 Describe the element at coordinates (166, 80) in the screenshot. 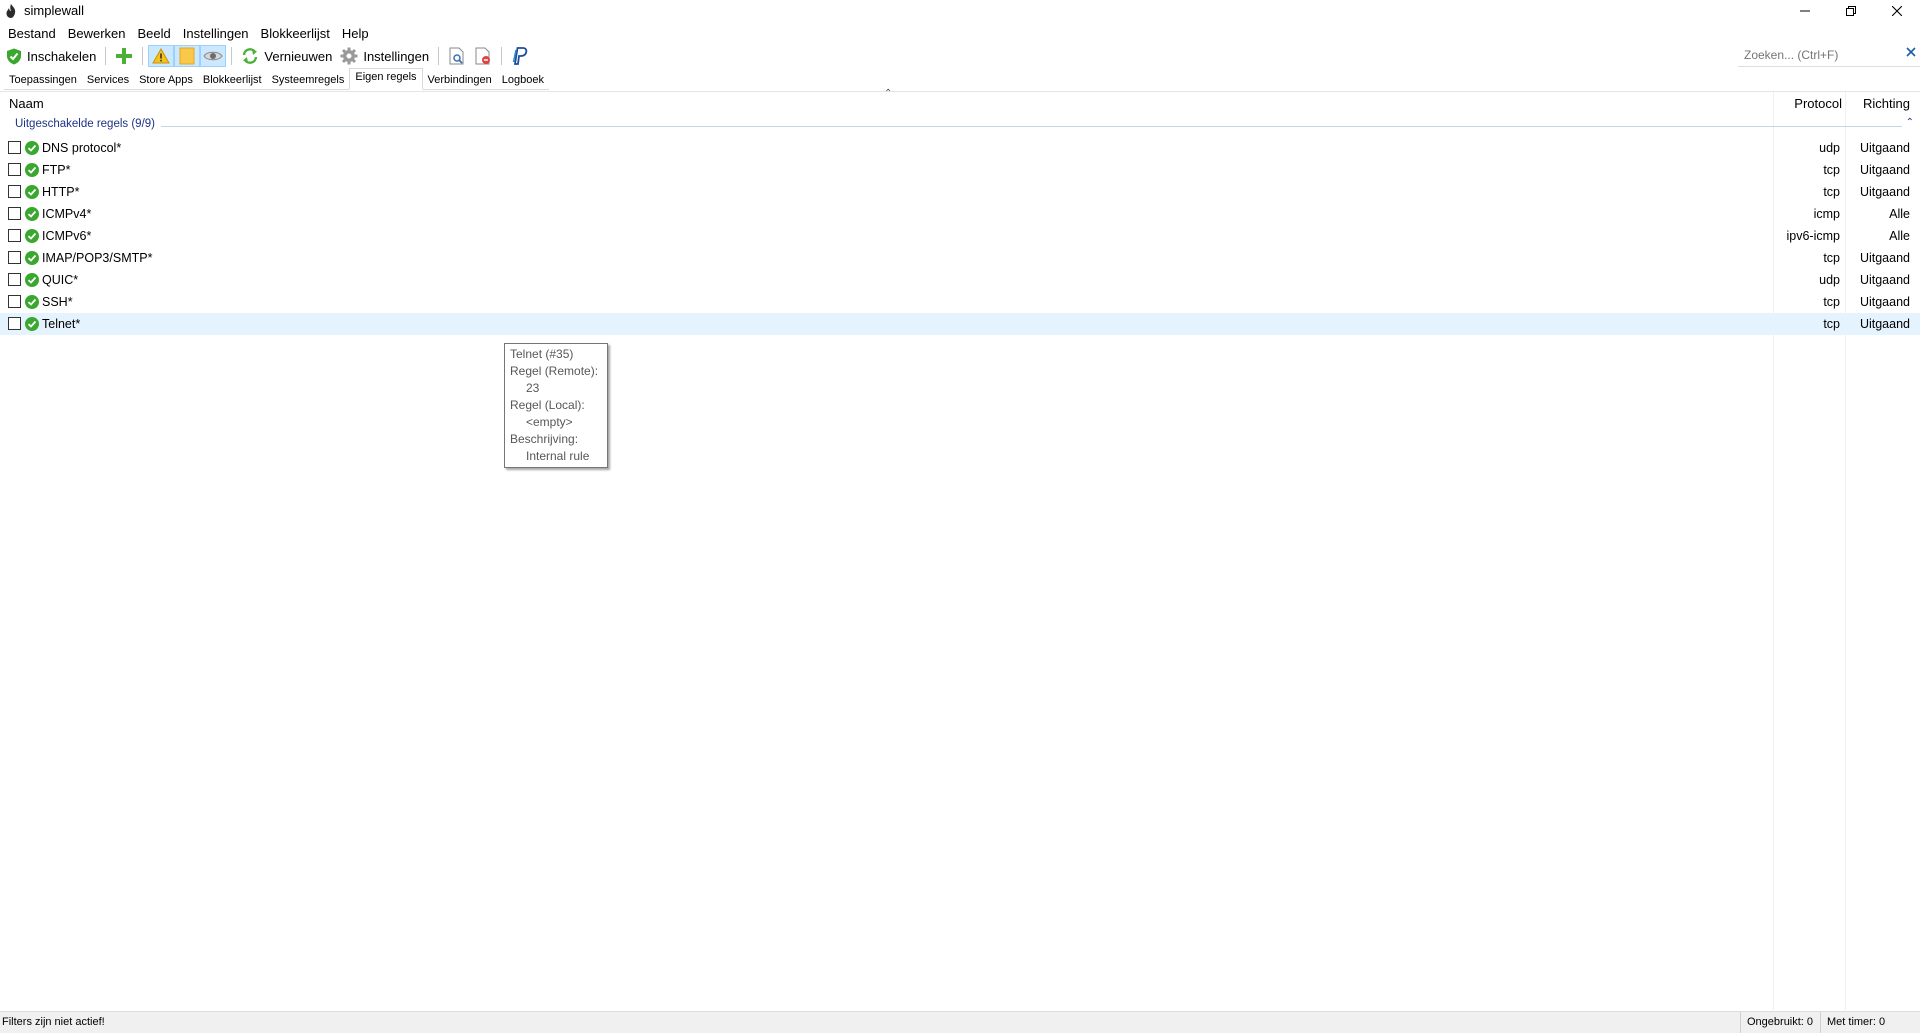

I see `tab-store-apps: Store Apps` at that location.